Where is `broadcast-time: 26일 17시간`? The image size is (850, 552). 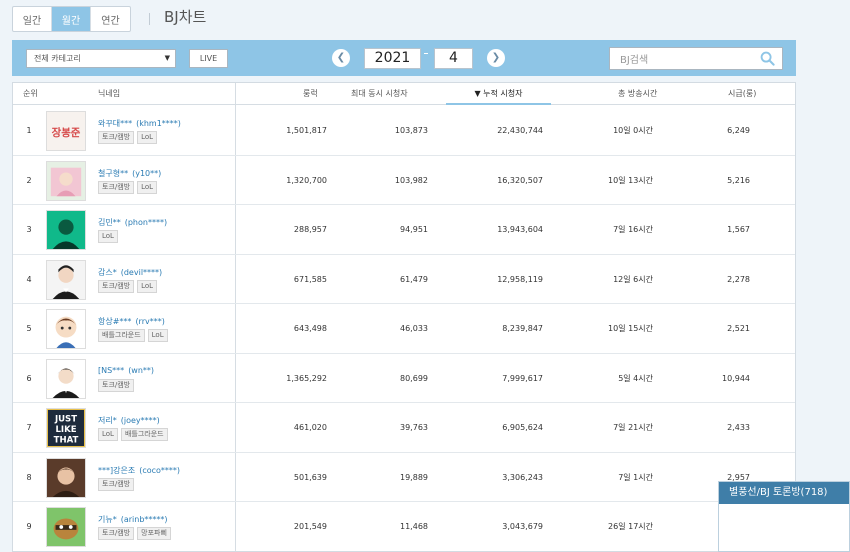 broadcast-time: 26일 17시간 is located at coordinates (630, 526).